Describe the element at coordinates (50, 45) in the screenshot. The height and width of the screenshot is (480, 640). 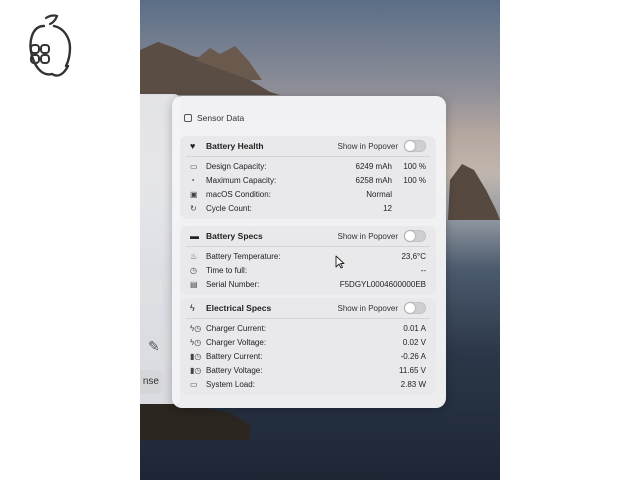
I see `apple-logo-icon` at that location.